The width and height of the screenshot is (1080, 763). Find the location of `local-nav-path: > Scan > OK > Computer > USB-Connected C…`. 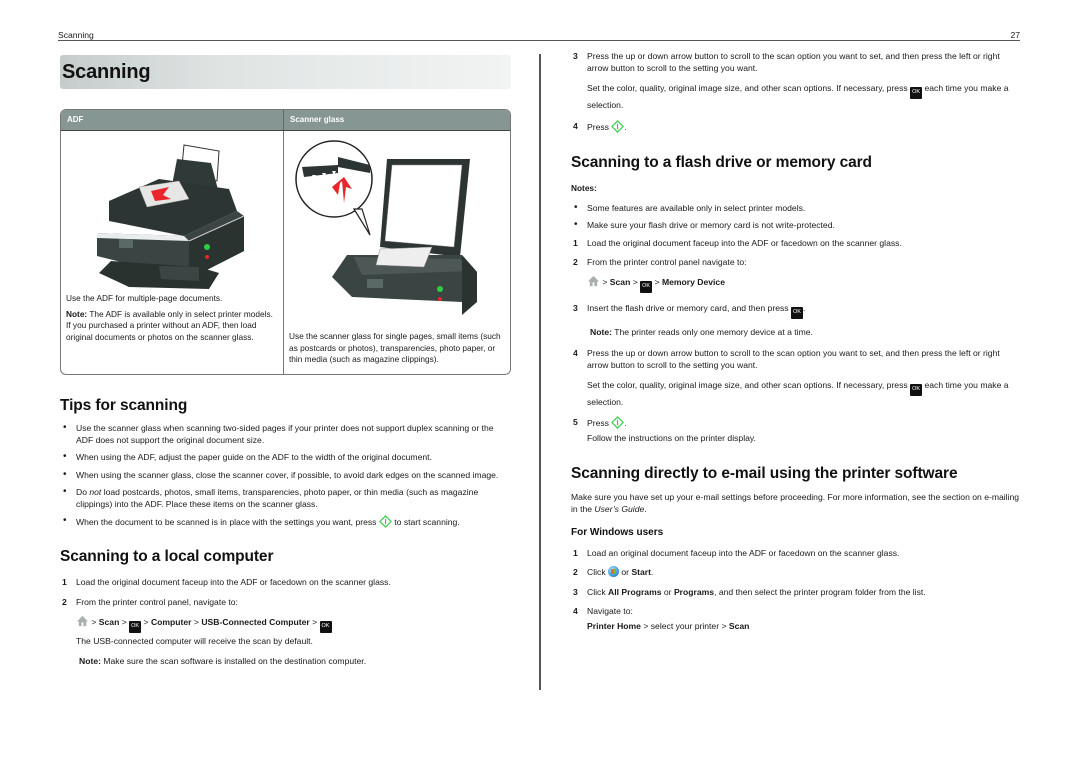

local-nav-path: > Scan > OK > Computer > USB-Connected C… is located at coordinates (285, 624).